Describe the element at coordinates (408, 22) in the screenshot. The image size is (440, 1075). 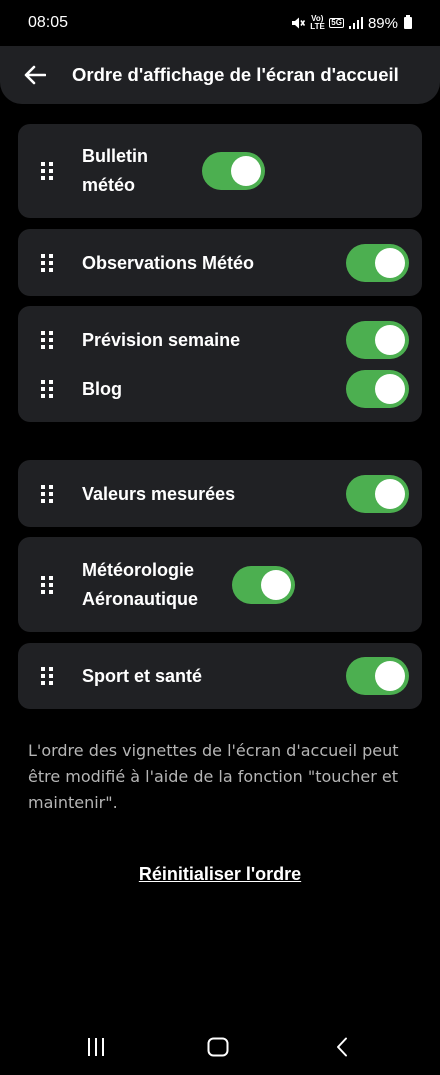
I see `battery-icon` at that location.